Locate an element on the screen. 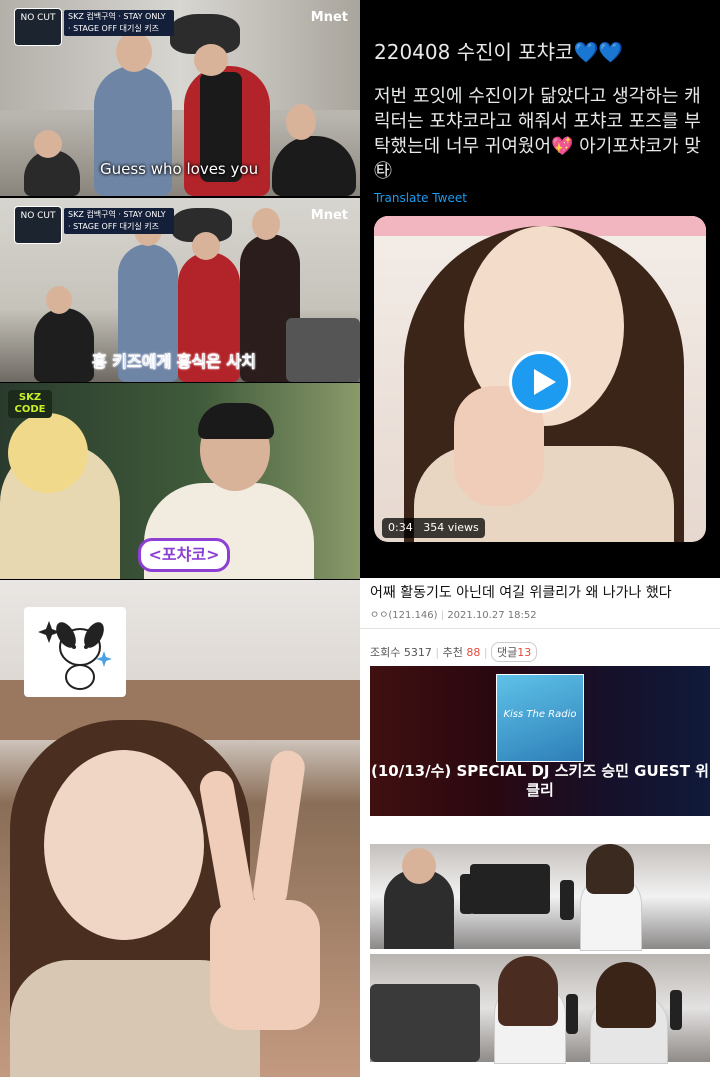 Image resolution: width=720 pixels, height=1077 pixels. video-views: 354 views is located at coordinates (451, 527).